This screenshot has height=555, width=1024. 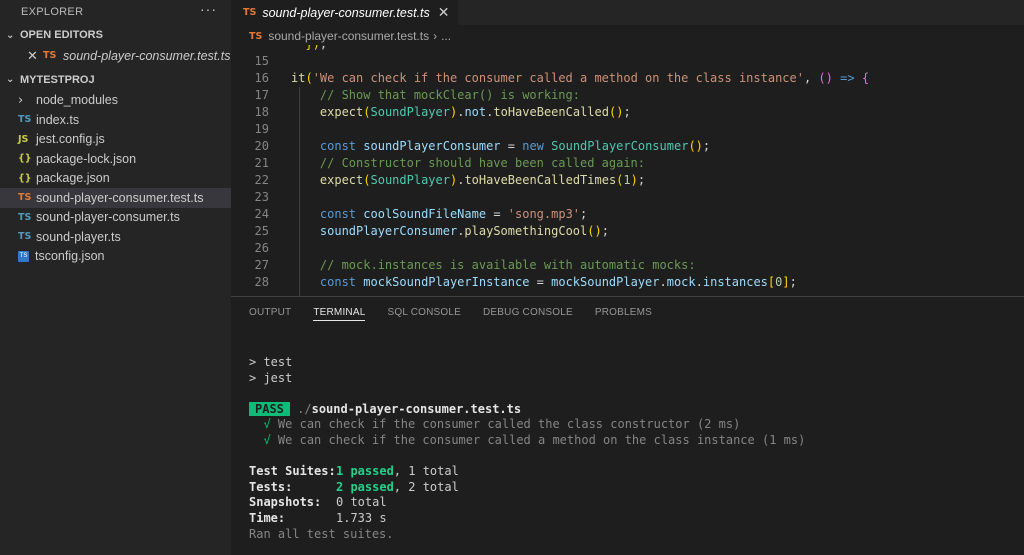 What do you see at coordinates (23, 139) in the screenshot?
I see `javascript-file-icon: JS` at bounding box center [23, 139].